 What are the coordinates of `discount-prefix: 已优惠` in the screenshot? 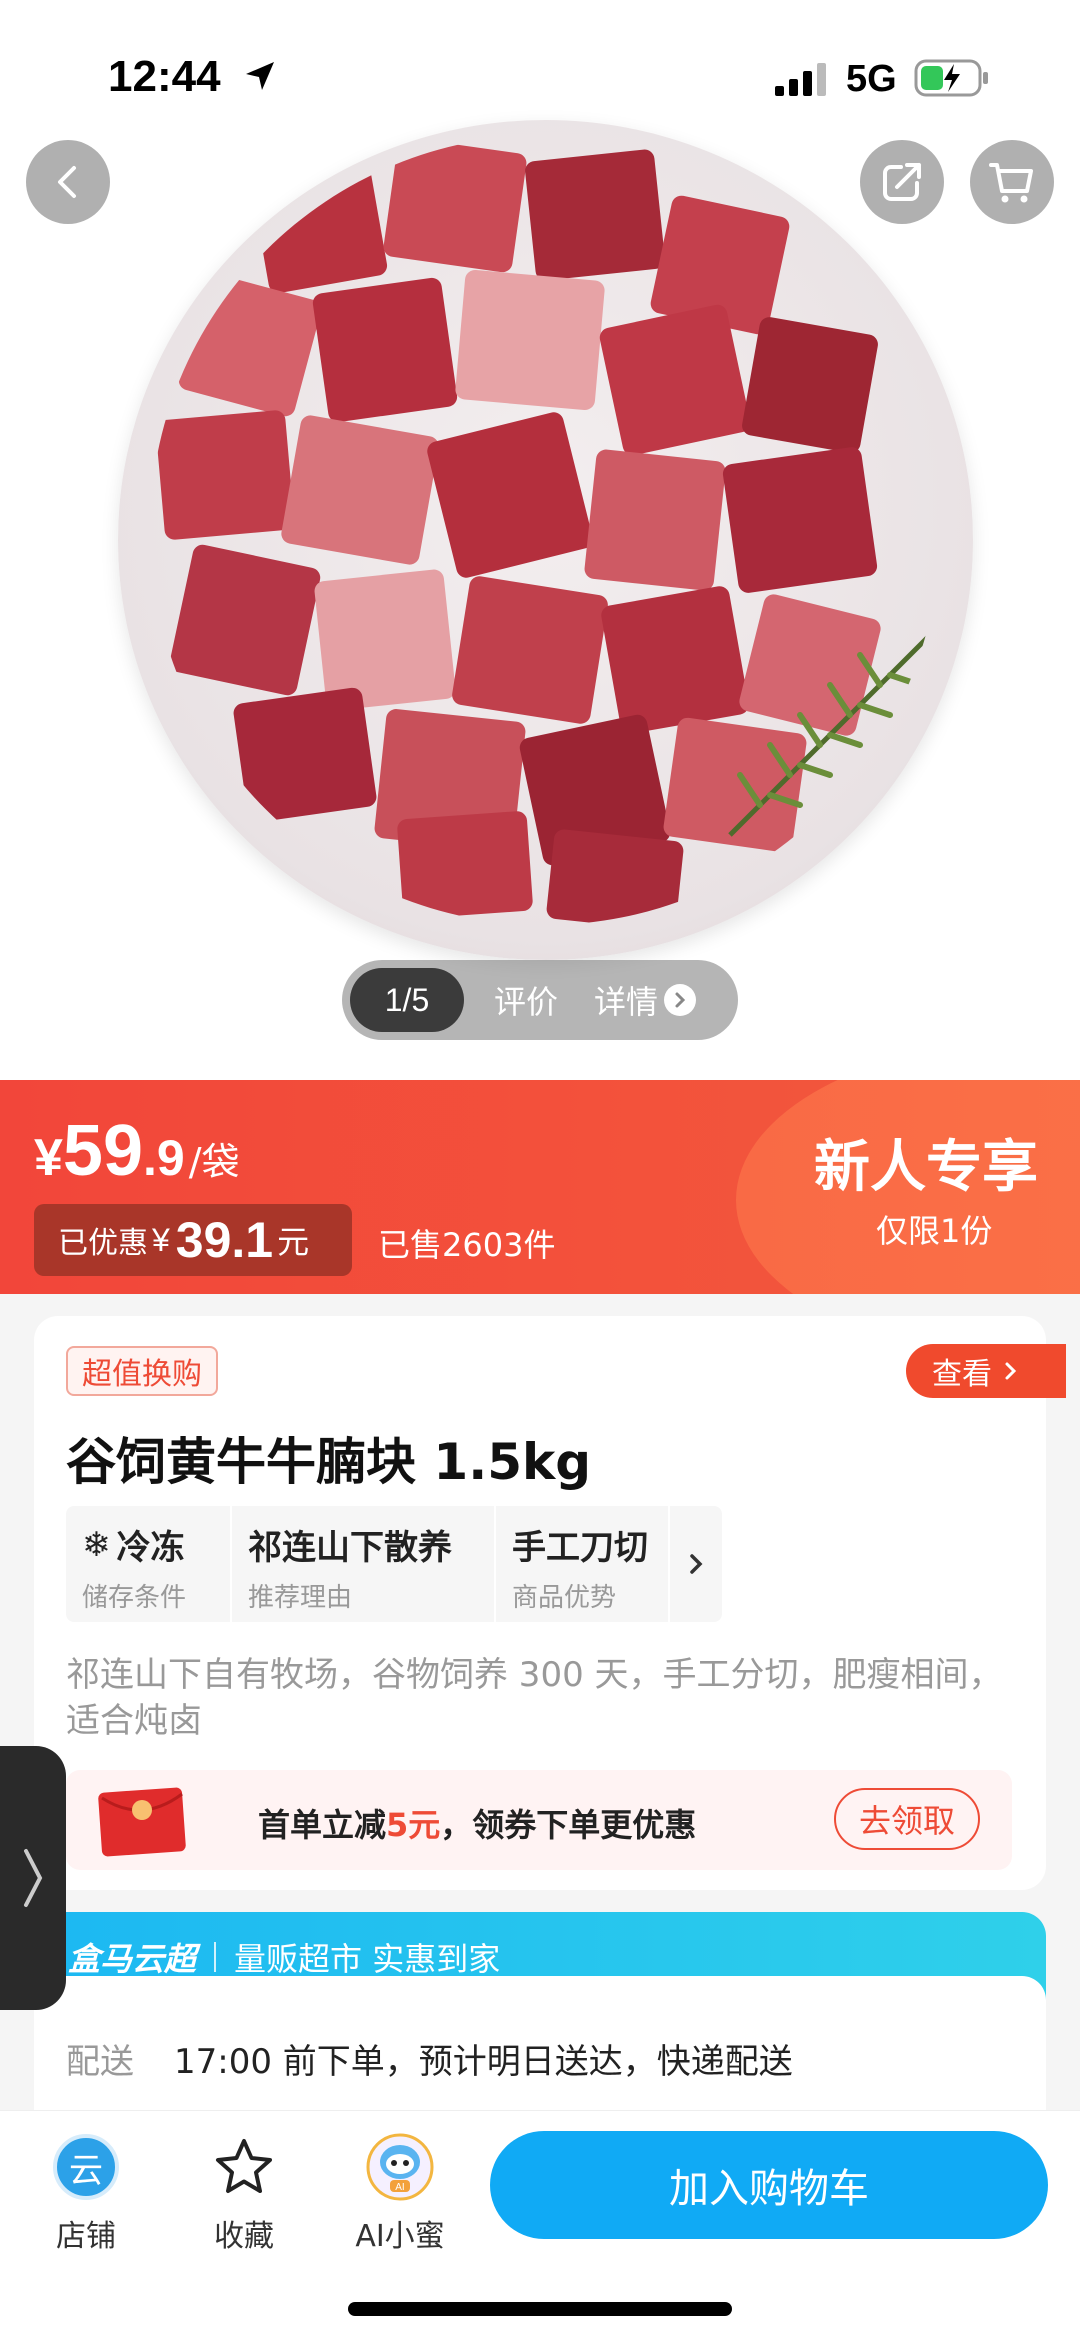 It's located at (103, 1243).